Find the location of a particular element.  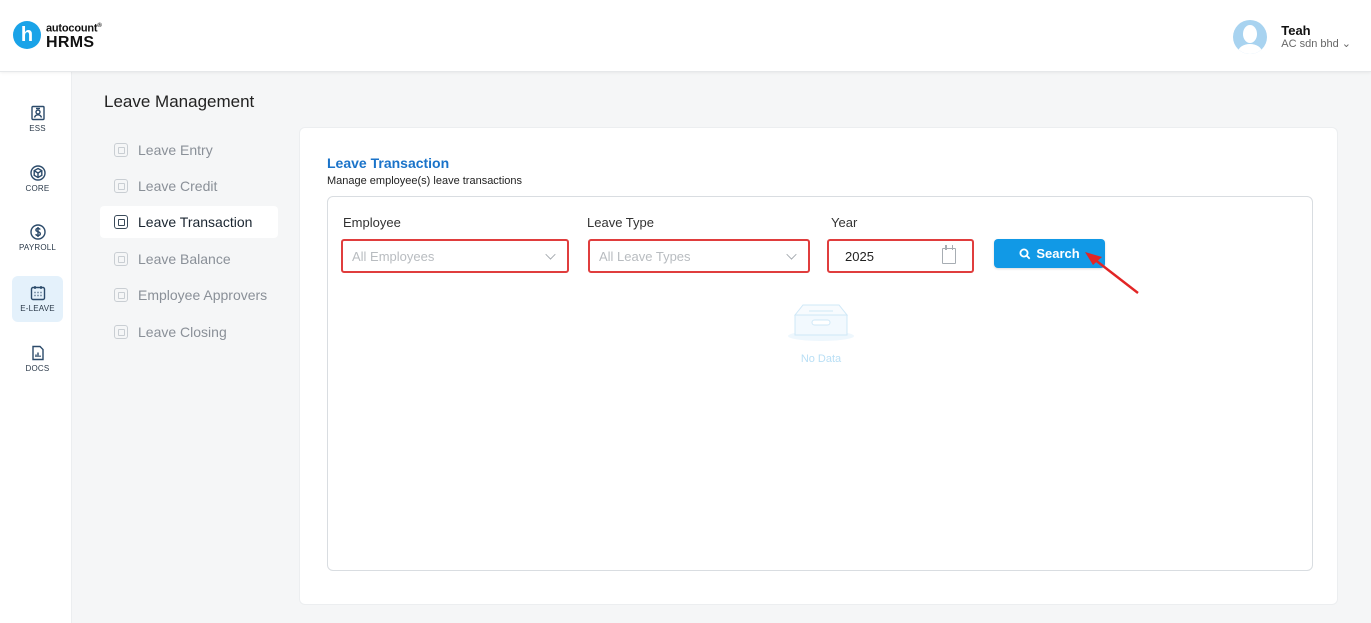

empty-state-text: No Data is located at coordinates (821, 359).